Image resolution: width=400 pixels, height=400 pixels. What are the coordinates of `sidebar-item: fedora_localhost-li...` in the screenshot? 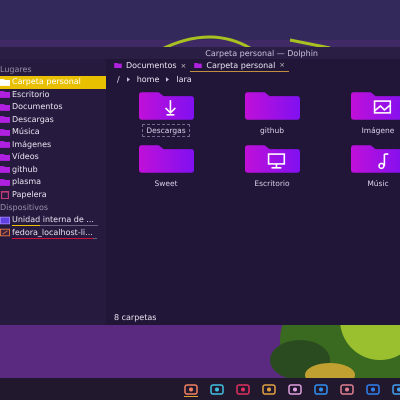 It's located at (53, 232).